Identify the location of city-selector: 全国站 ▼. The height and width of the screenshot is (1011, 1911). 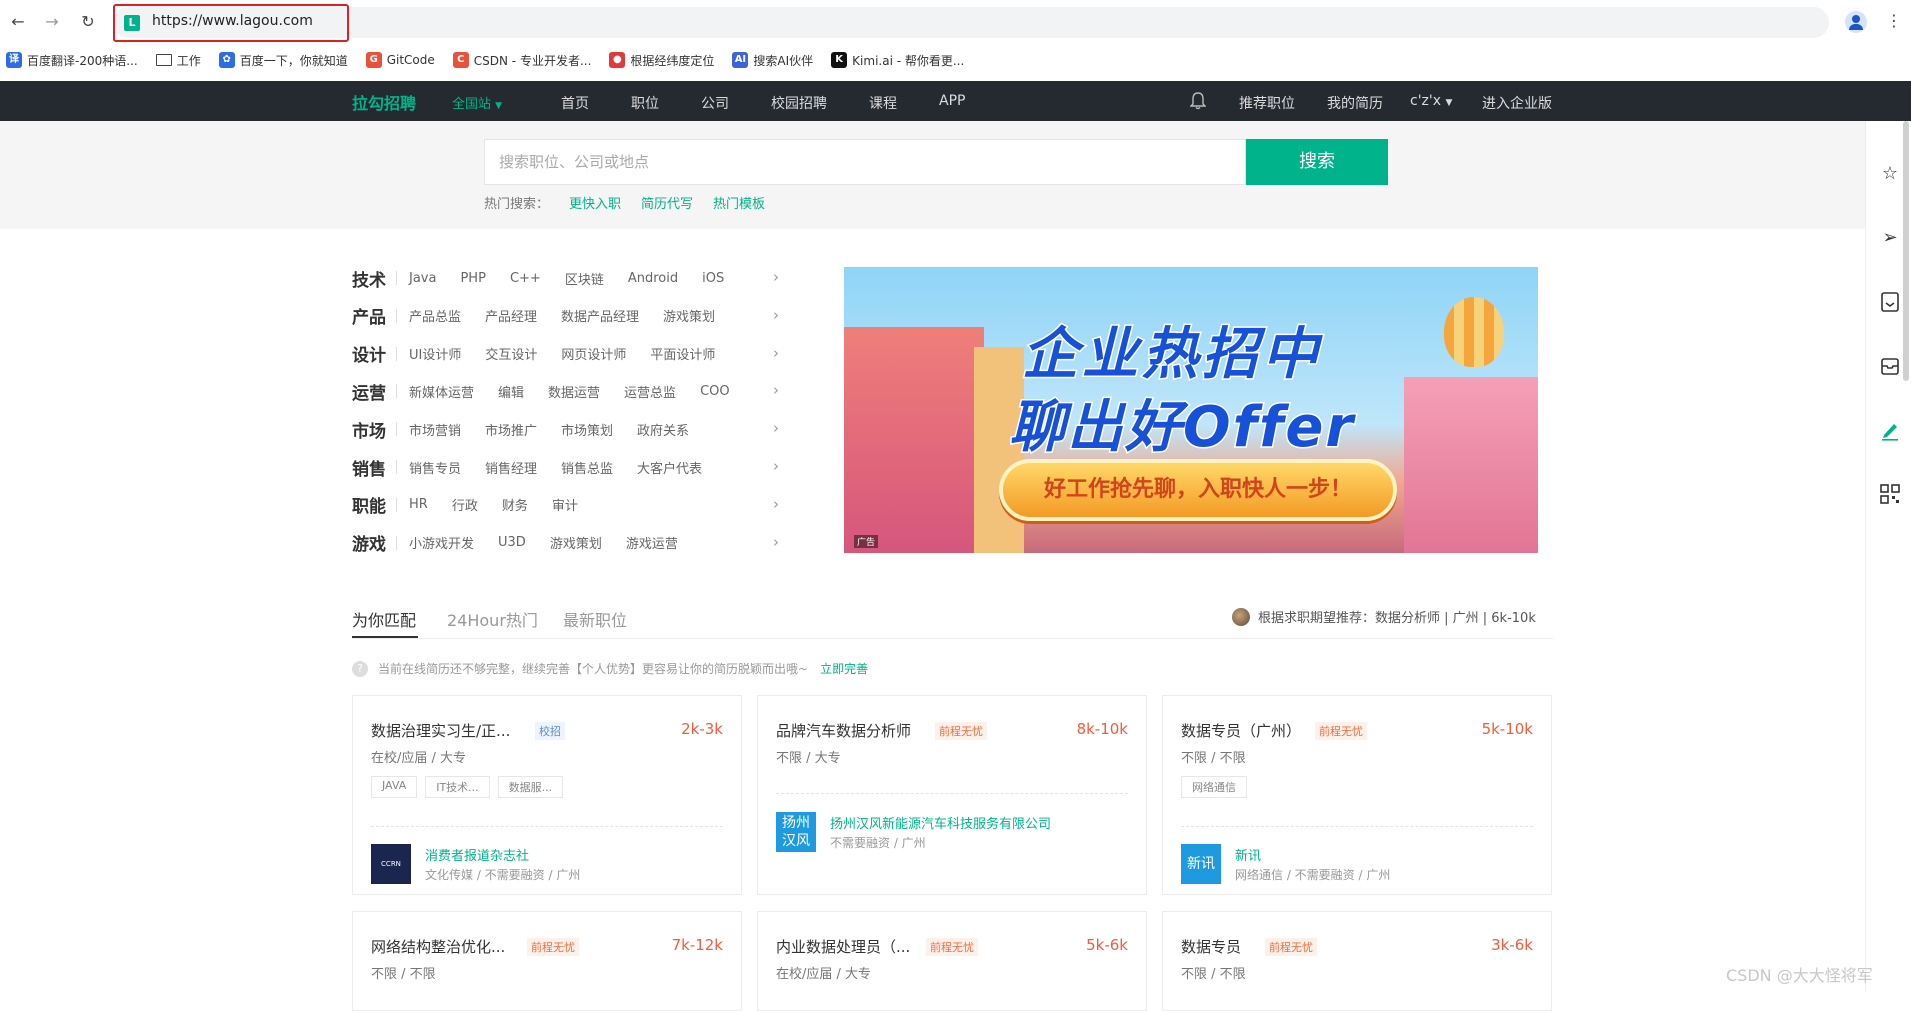
(477, 102).